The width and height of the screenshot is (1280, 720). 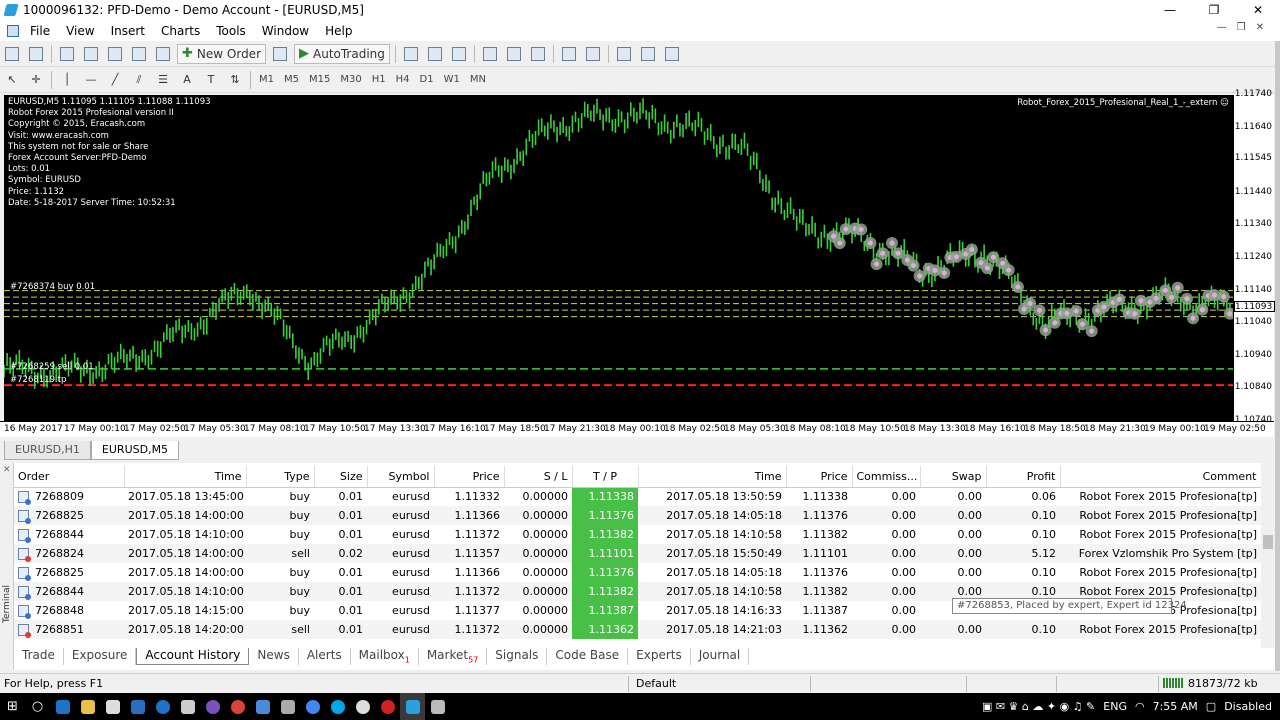 What do you see at coordinates (291, 79) in the screenshot?
I see `timeframe-m5: M5` at bounding box center [291, 79].